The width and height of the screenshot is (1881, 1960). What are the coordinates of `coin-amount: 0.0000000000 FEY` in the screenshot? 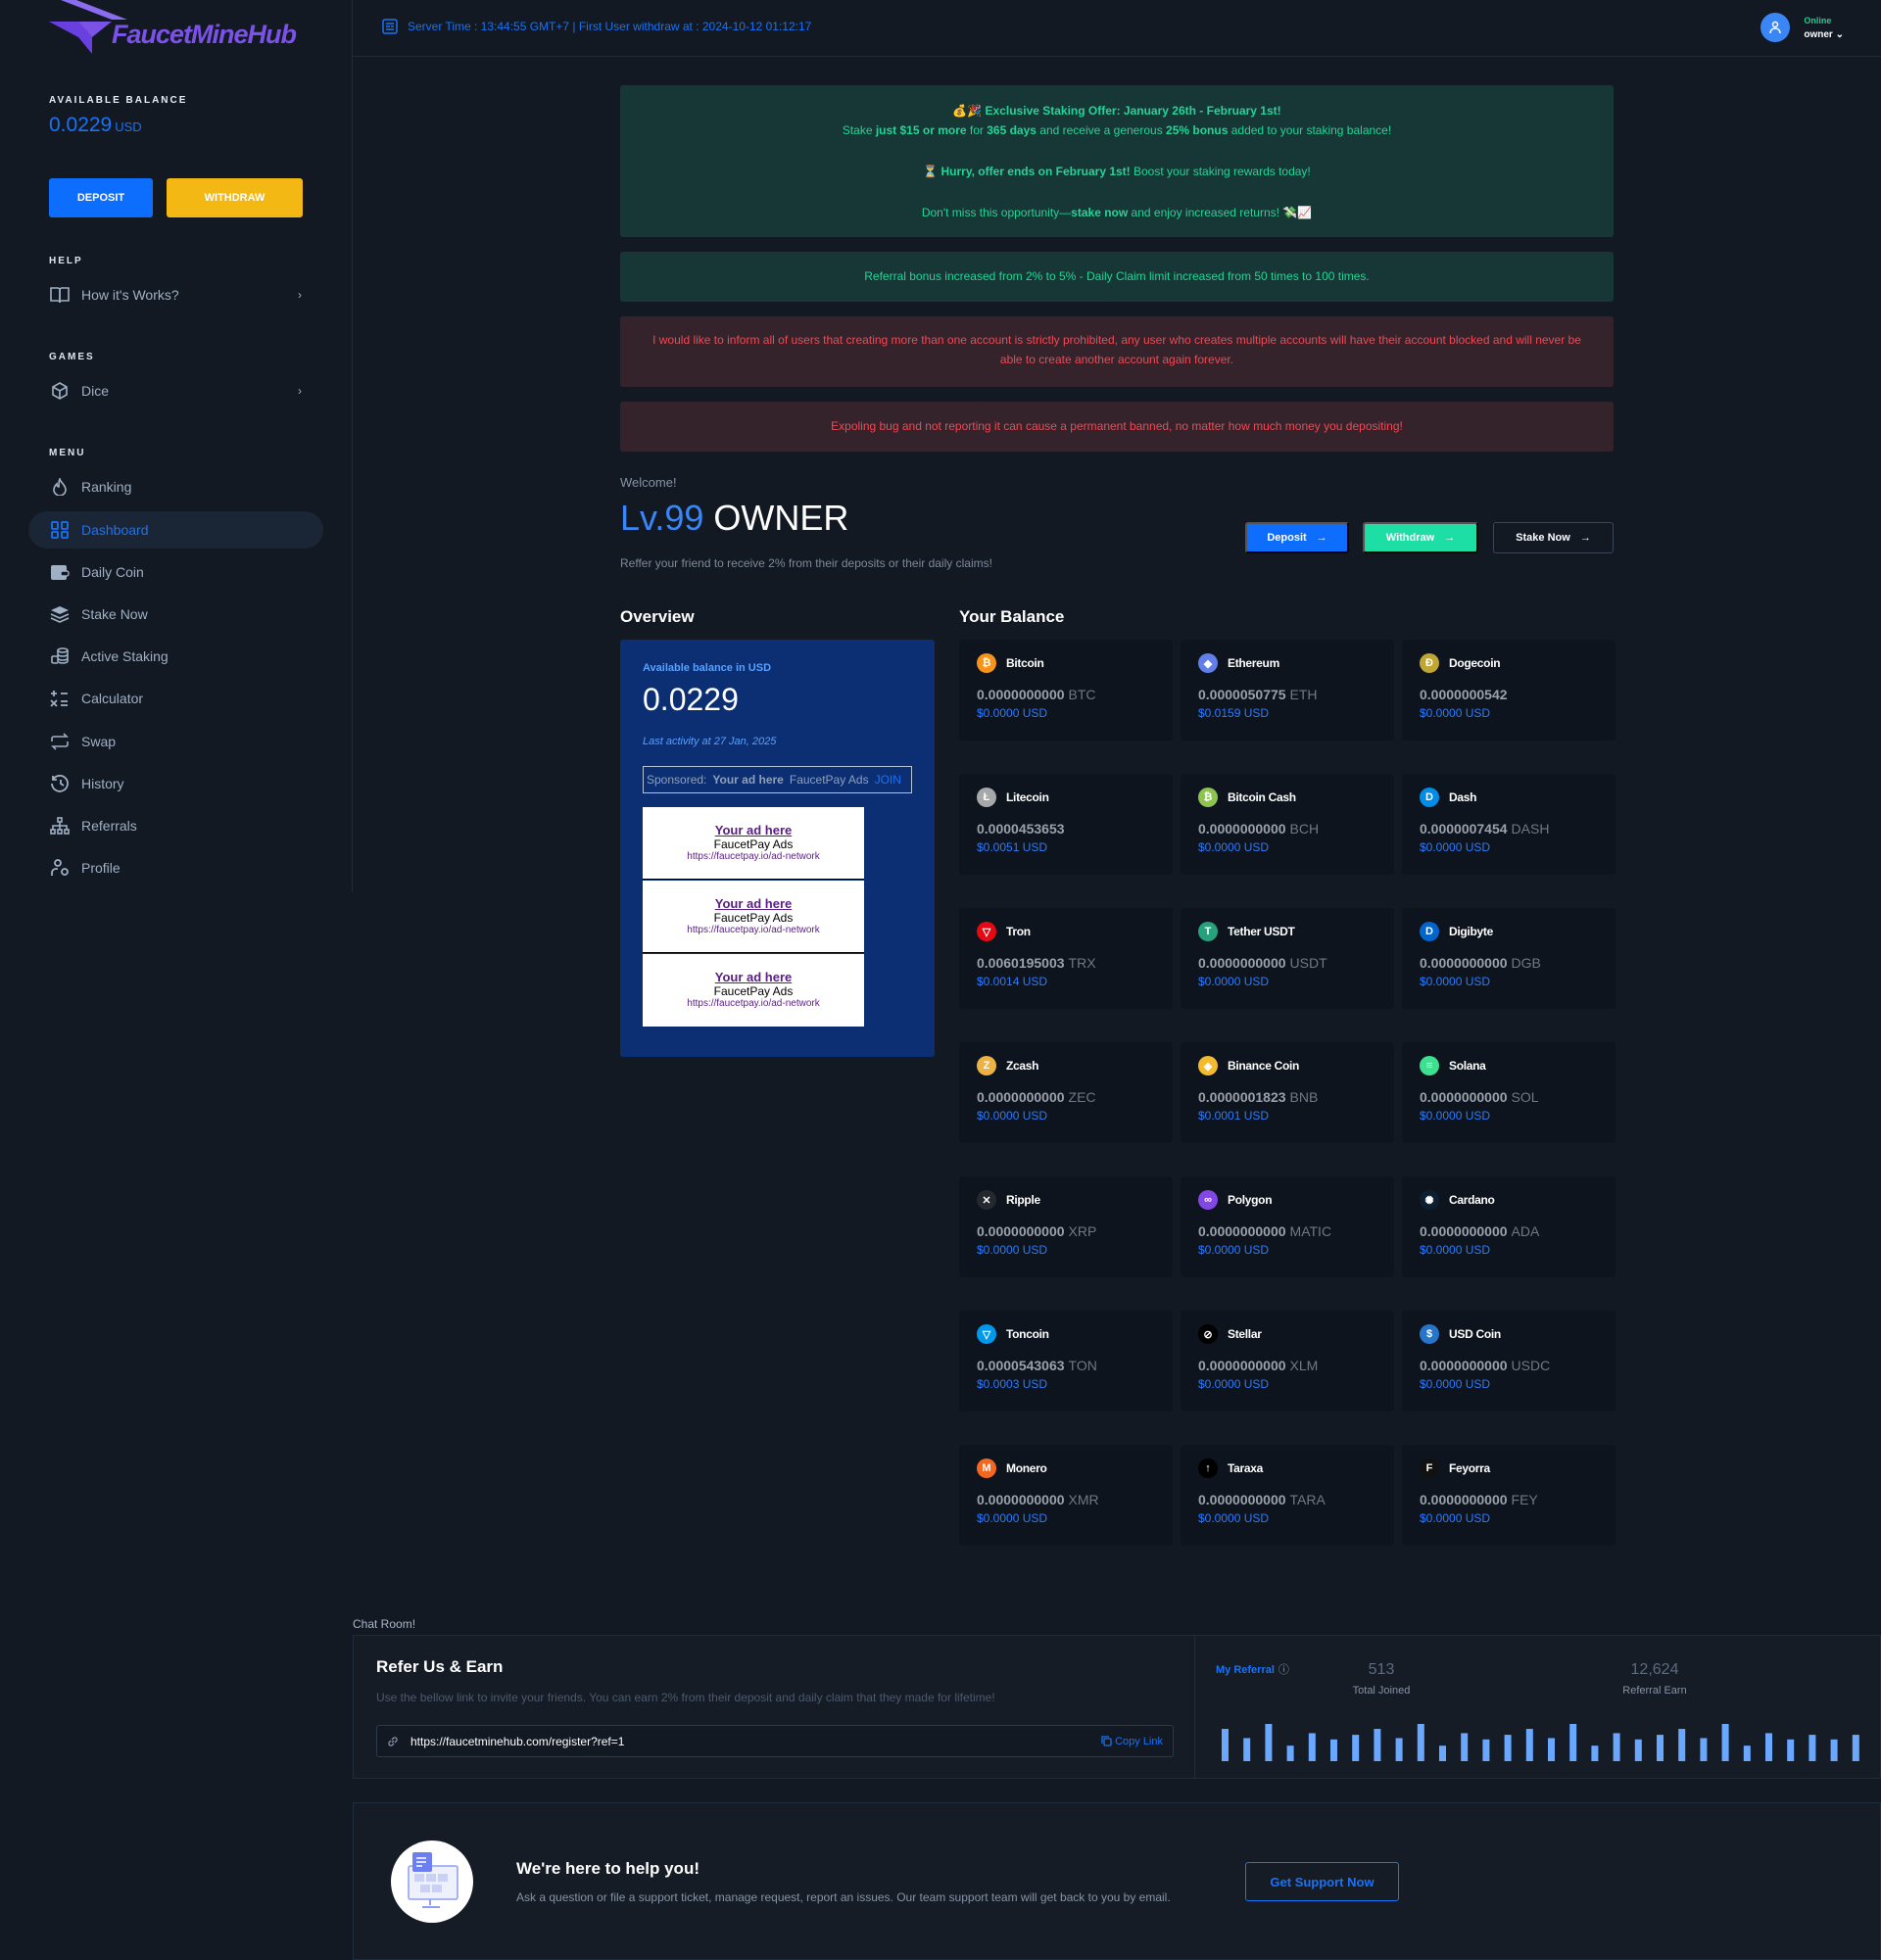 It's located at (1479, 1499).